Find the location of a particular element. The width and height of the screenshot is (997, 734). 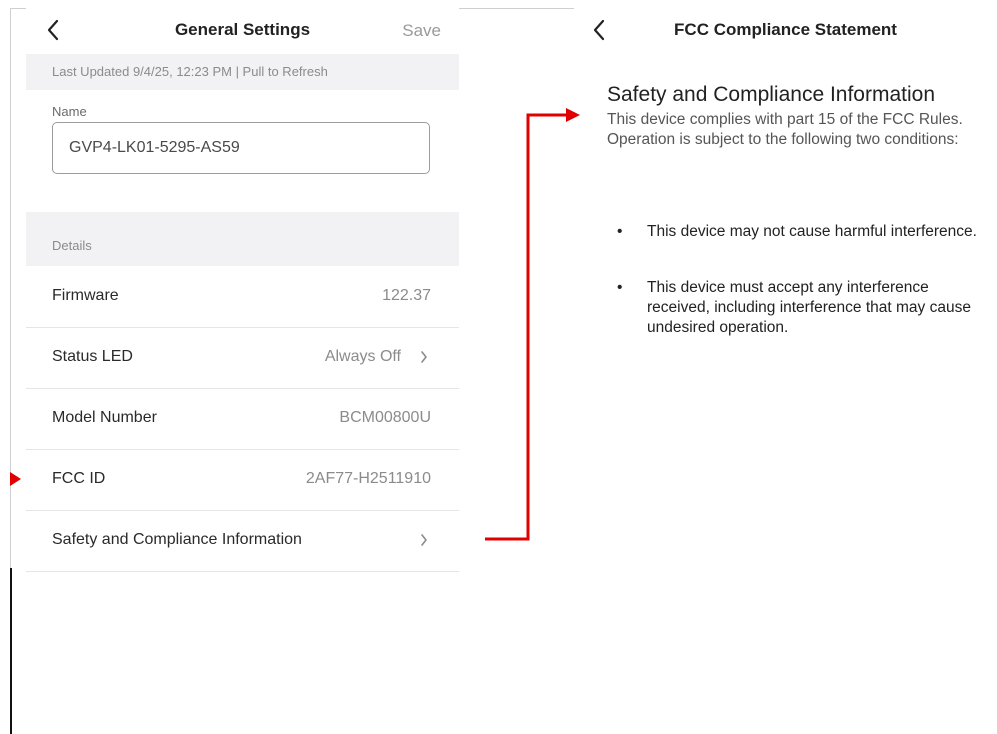

frame-left-border is located at coordinates (10, 288).